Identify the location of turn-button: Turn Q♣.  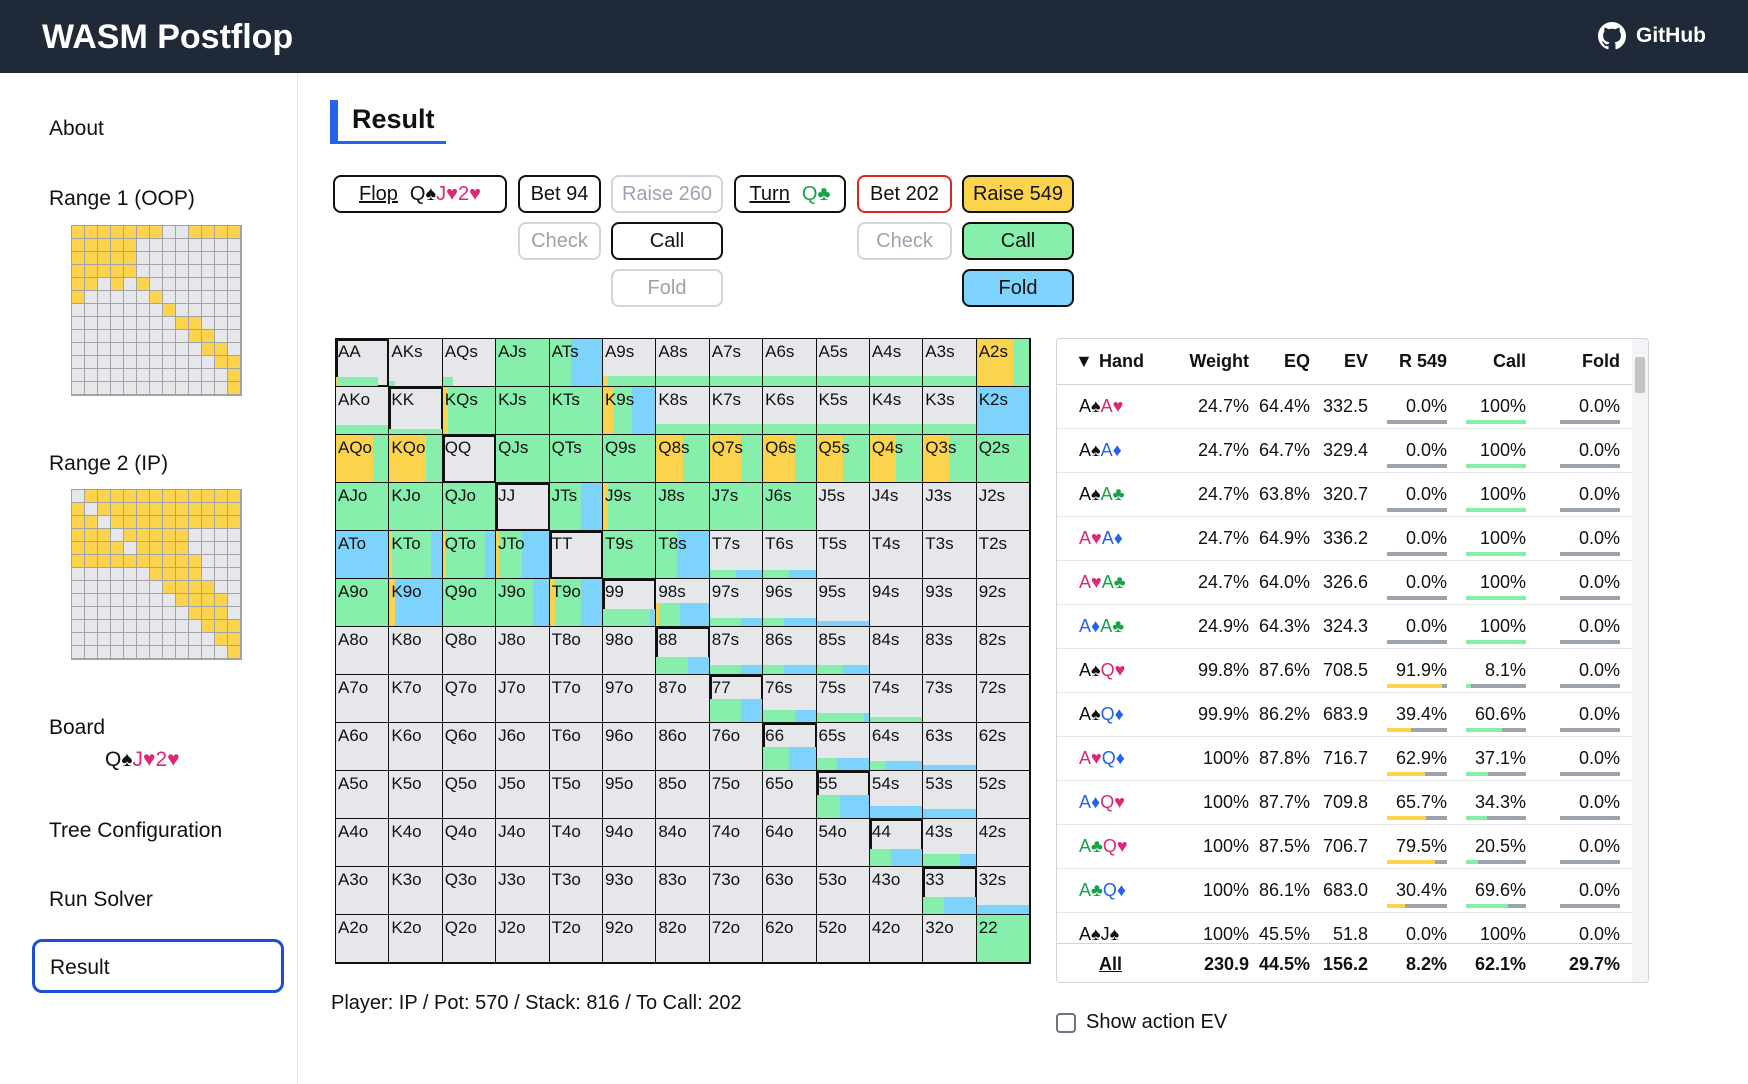
(790, 194).